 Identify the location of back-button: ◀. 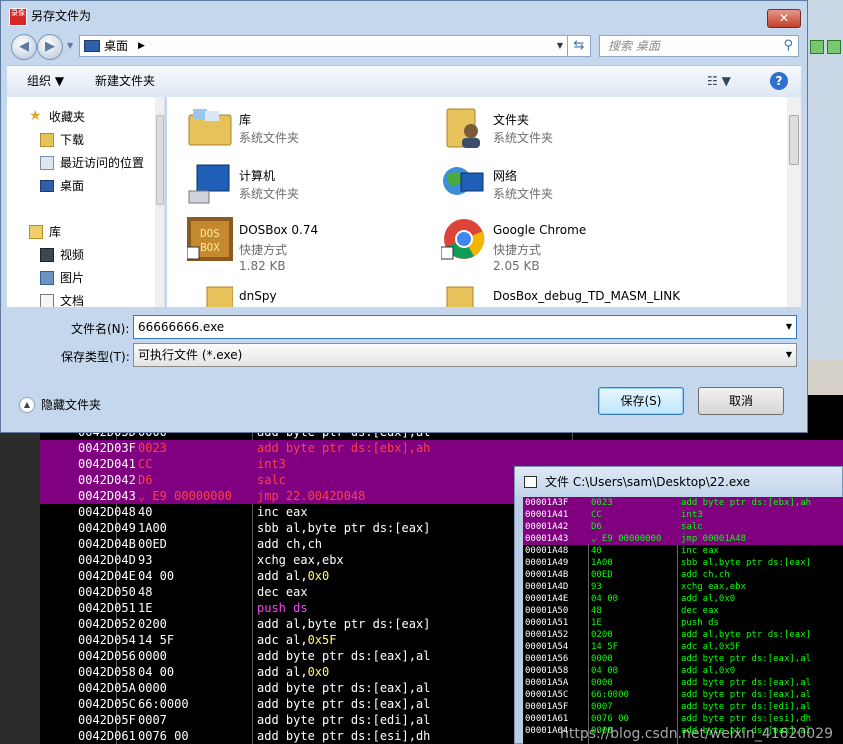
(24, 47).